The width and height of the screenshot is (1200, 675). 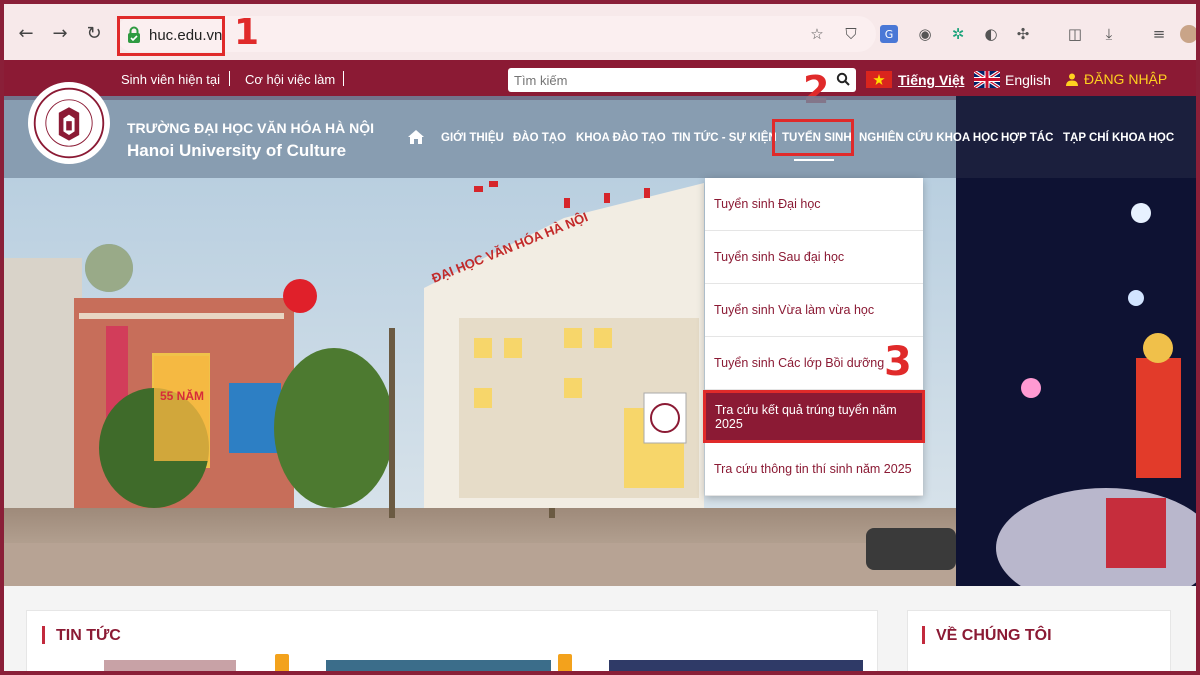 What do you see at coordinates (69, 123) in the screenshot?
I see `university-logo` at bounding box center [69, 123].